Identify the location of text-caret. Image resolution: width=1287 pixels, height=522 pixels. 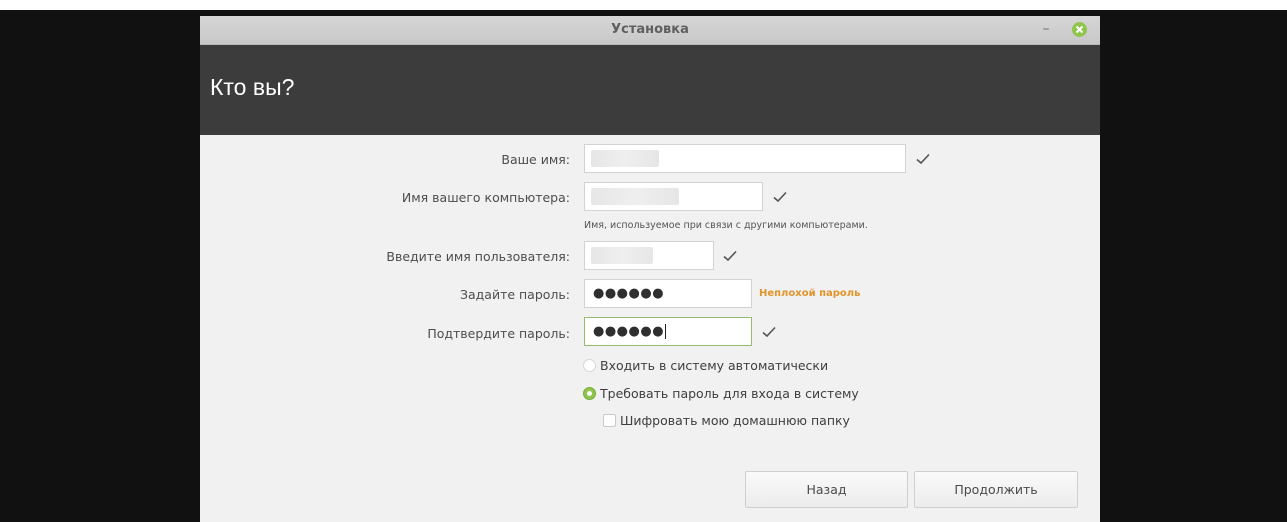
(666, 331).